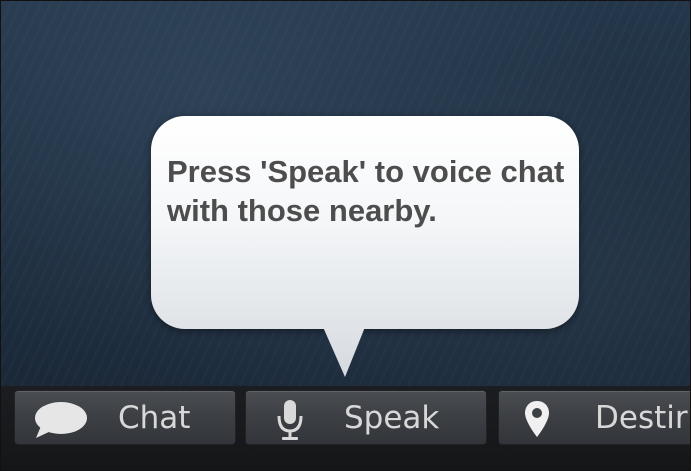 This screenshot has width=691, height=471. Describe the element at coordinates (392, 418) in the screenshot. I see `speak-label: Speak` at that location.